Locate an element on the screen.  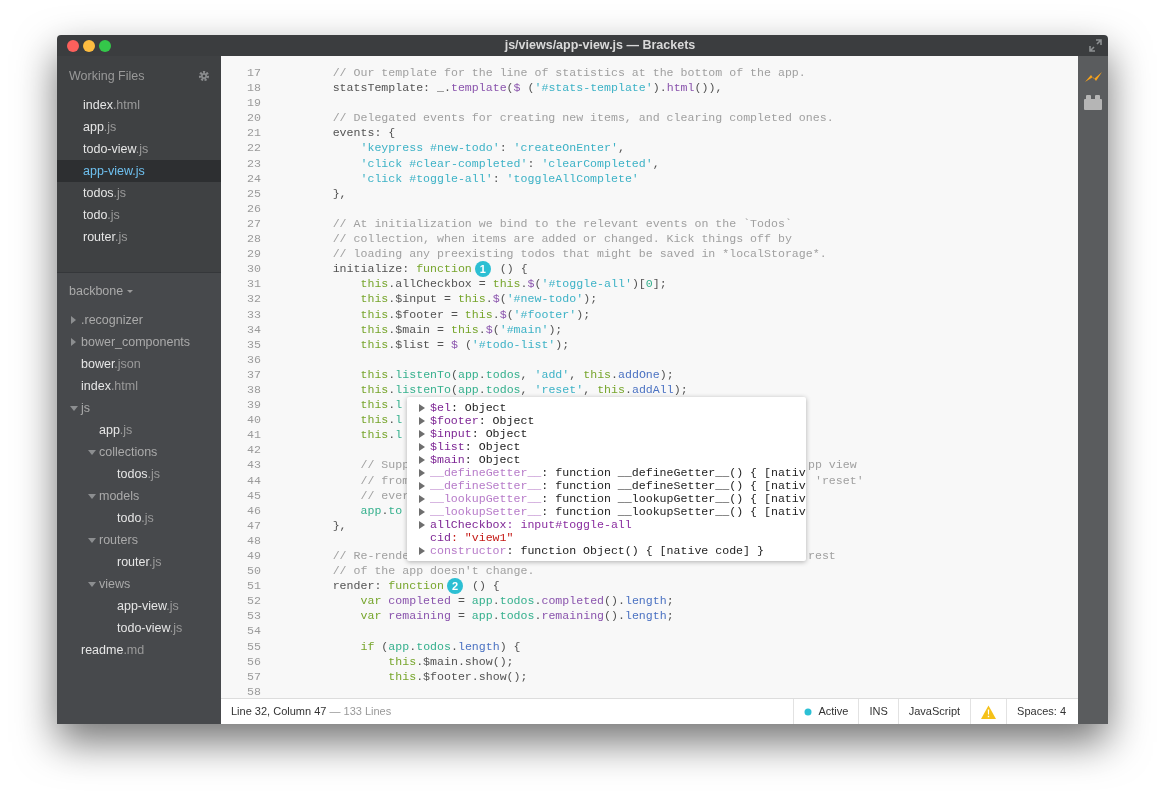
line-number: 37 is located at coordinates (253, 374).